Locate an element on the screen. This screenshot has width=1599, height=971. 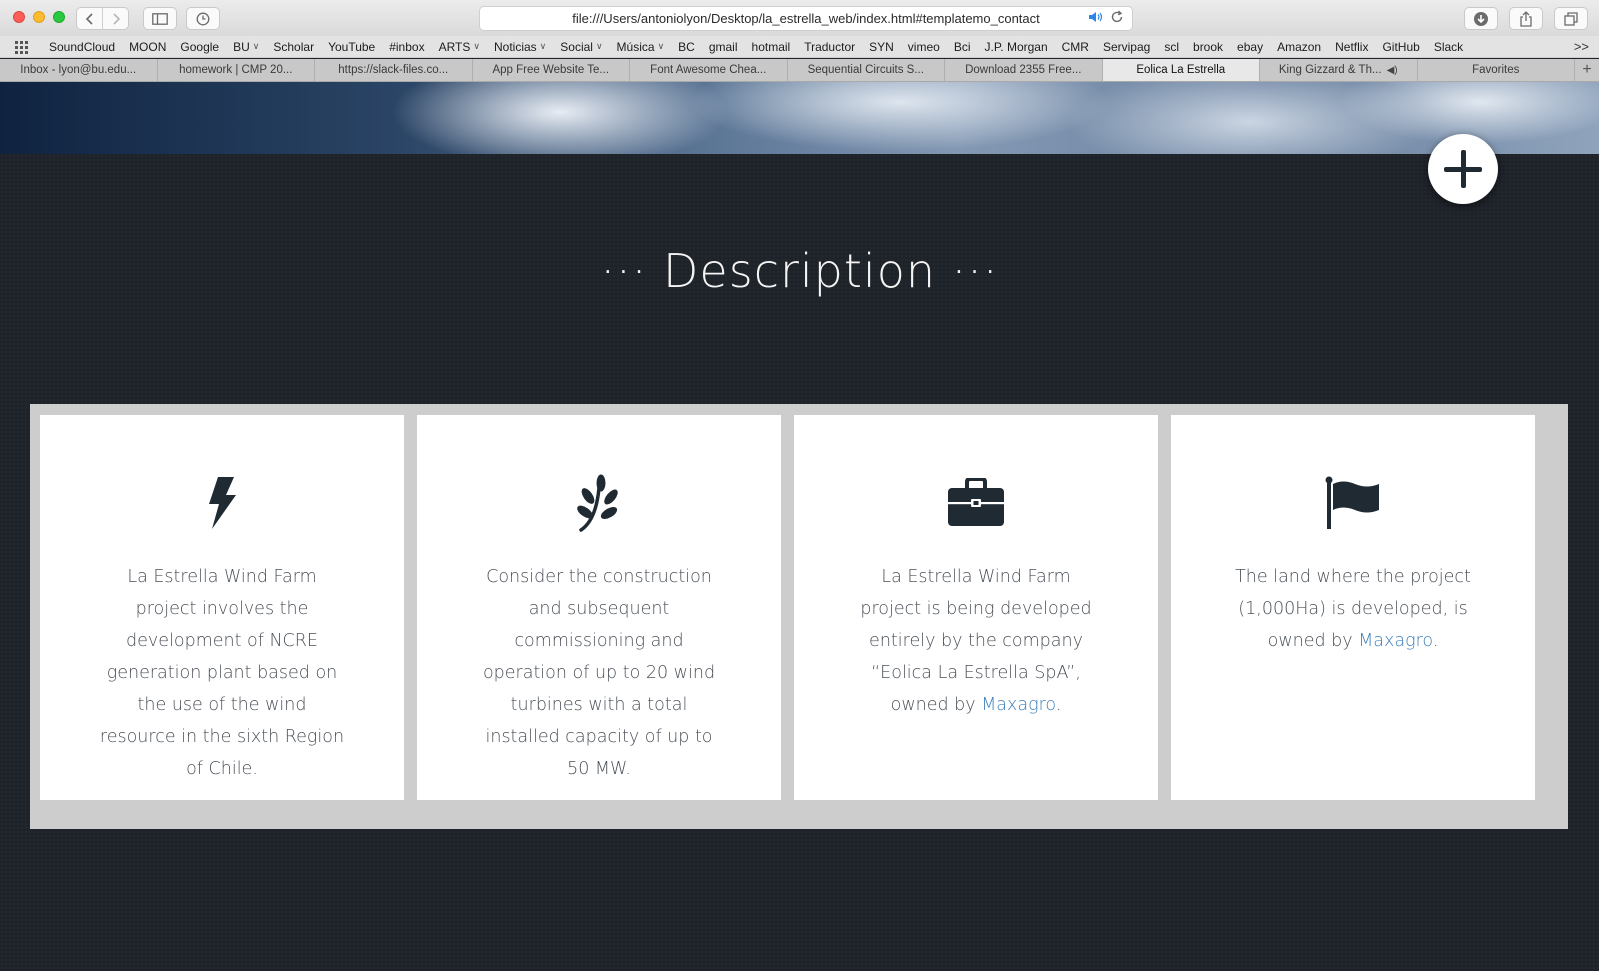
bookmark-item: scl is located at coordinates (1171, 47).